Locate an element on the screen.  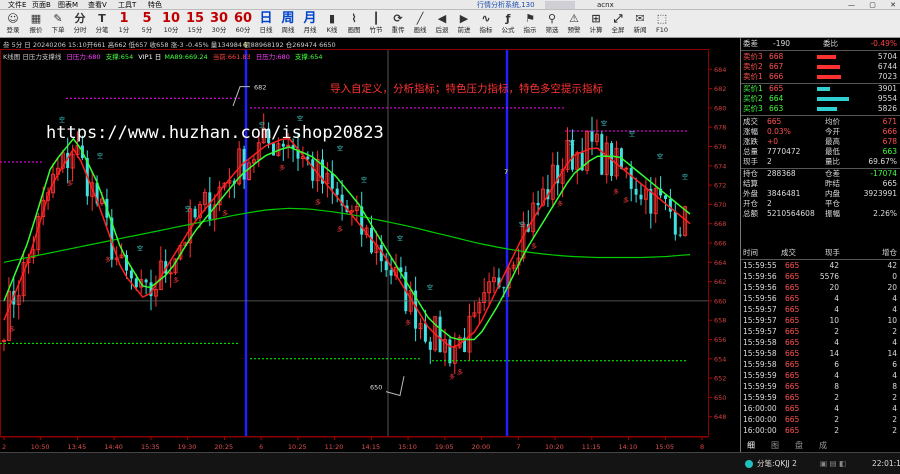
menu-view: 查看V is located at coordinates (97, 5).